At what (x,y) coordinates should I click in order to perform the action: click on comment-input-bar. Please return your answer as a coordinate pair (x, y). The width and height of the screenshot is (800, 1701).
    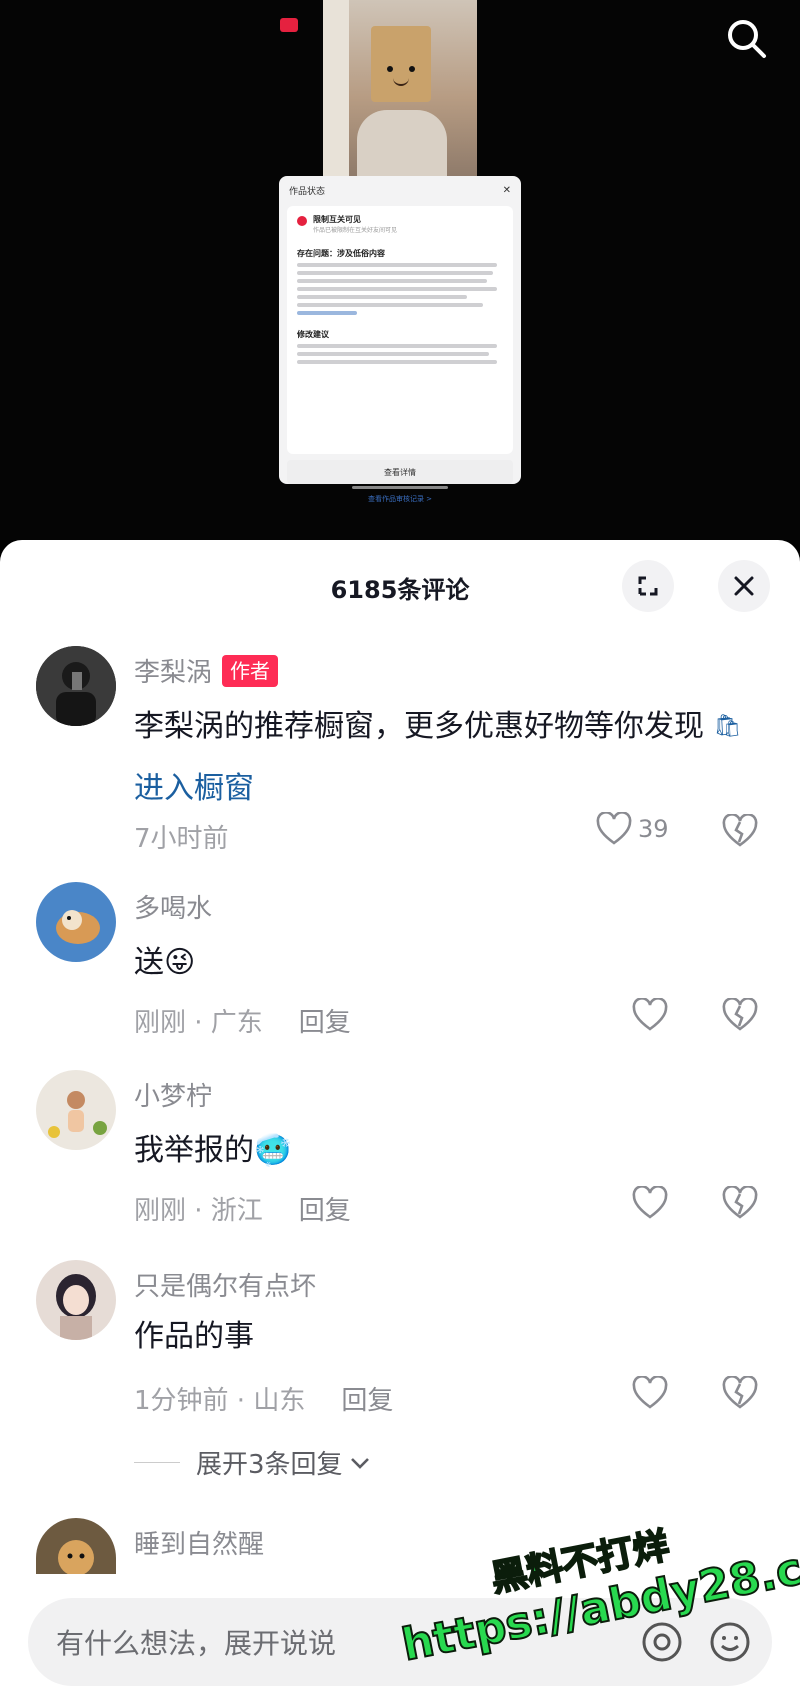
    Looking at the image, I should click on (400, 1643).